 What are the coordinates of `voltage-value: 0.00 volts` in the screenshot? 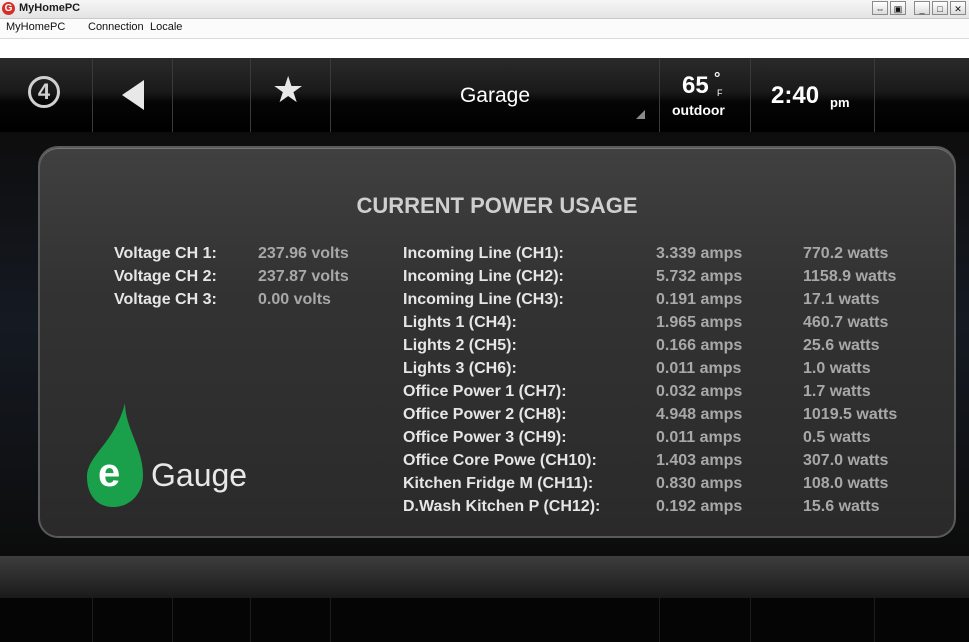 It's located at (294, 299).